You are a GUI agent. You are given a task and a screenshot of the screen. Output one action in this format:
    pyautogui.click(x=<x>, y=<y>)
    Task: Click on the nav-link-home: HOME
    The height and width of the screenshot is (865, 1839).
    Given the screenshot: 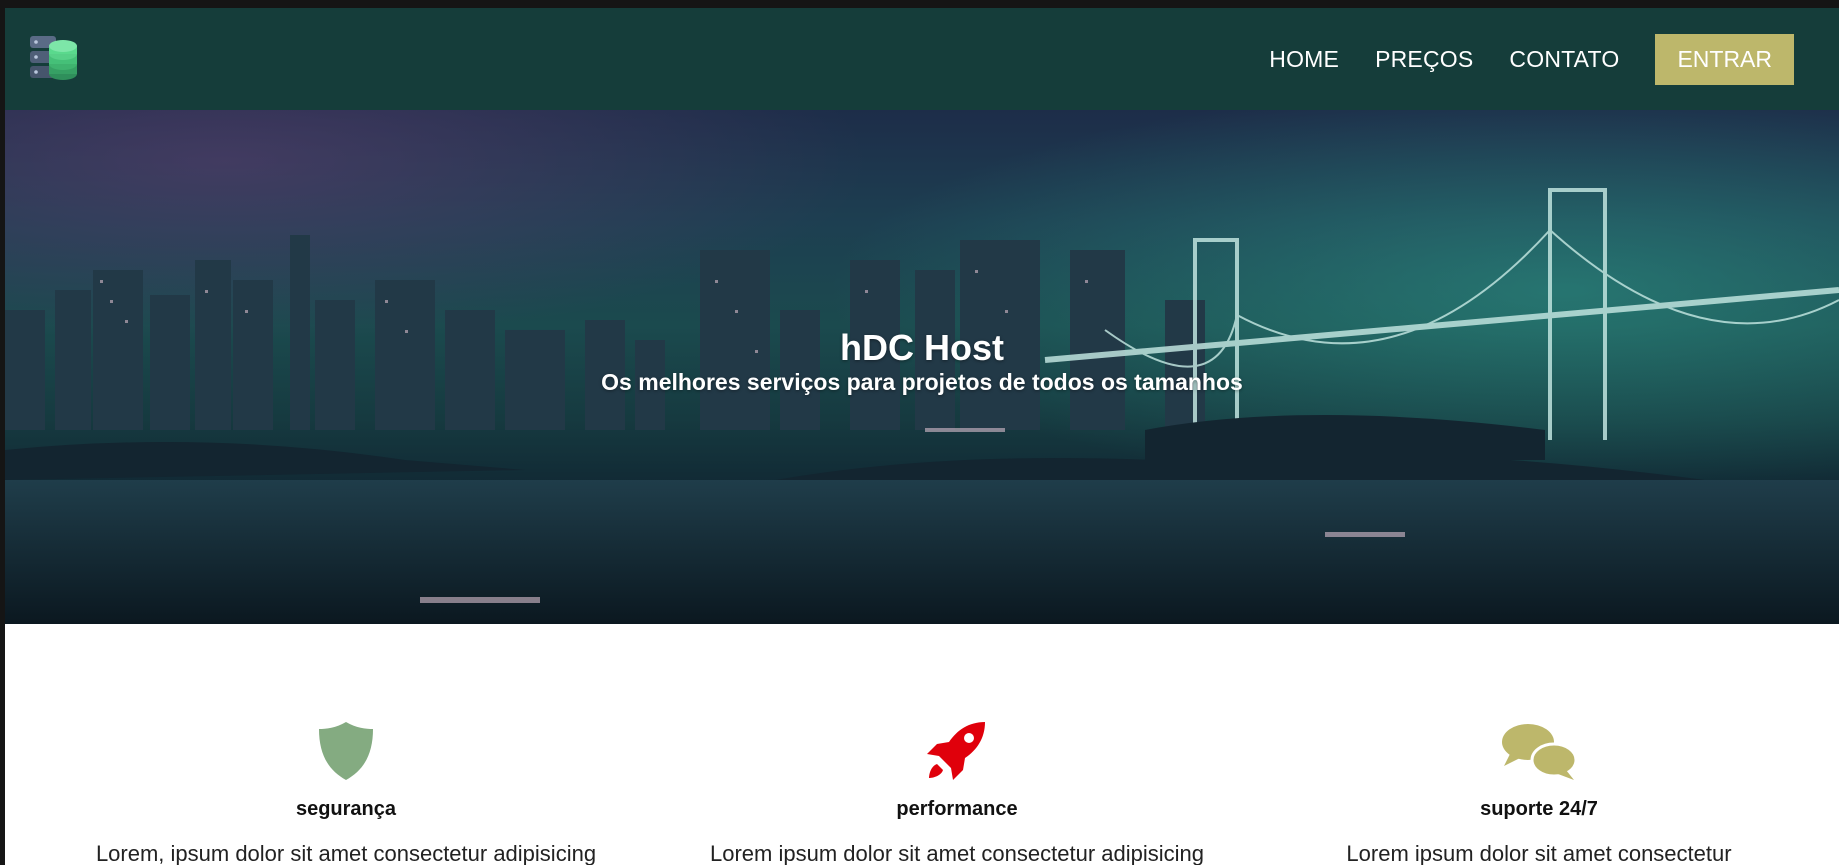 What is the action you would take?
    pyautogui.click(x=1304, y=59)
    